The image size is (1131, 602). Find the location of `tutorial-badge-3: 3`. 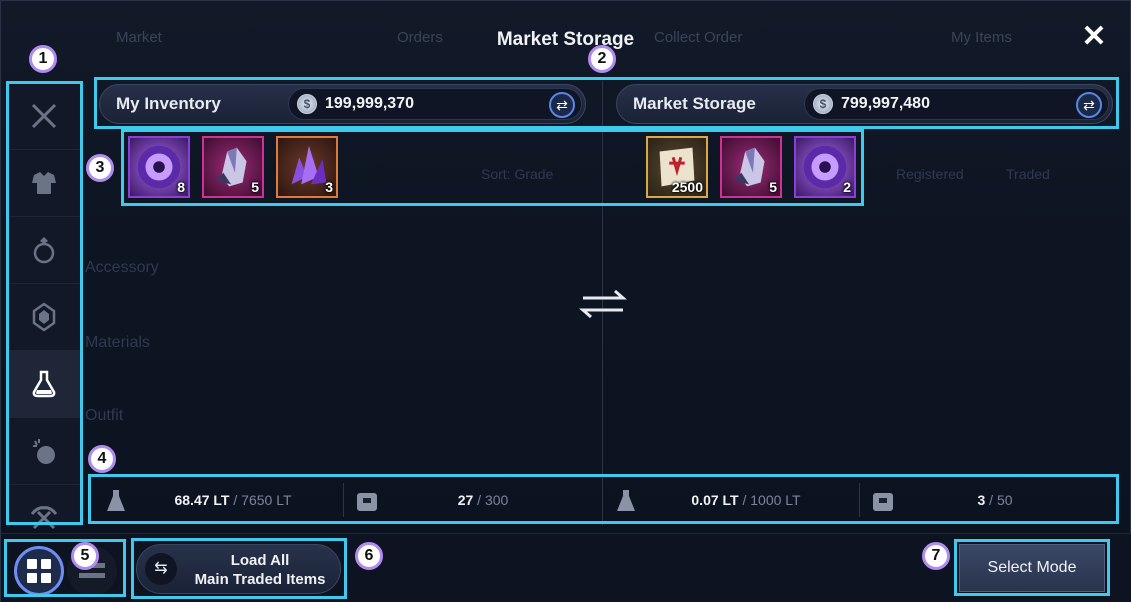

tutorial-badge-3: 3 is located at coordinates (100, 168).